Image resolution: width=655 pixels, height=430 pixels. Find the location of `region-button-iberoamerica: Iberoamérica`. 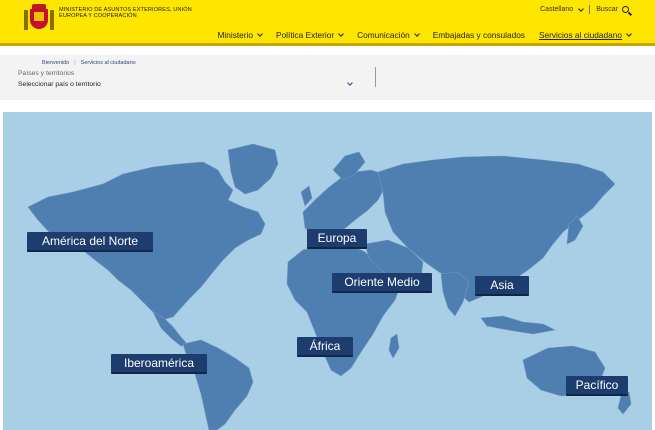

region-button-iberoamerica: Iberoamérica is located at coordinates (159, 364).